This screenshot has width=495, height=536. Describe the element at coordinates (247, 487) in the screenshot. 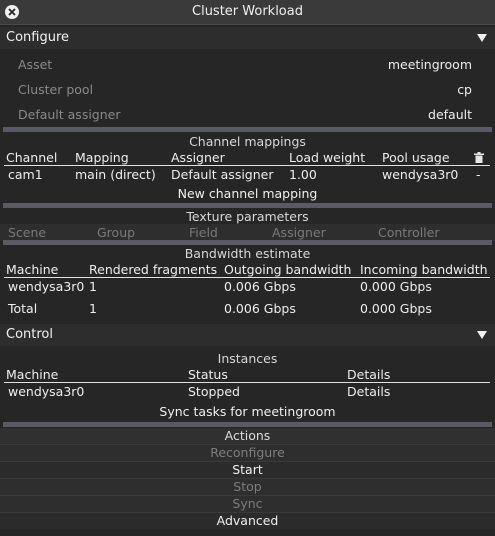

I see `stop-button: Stop` at that location.